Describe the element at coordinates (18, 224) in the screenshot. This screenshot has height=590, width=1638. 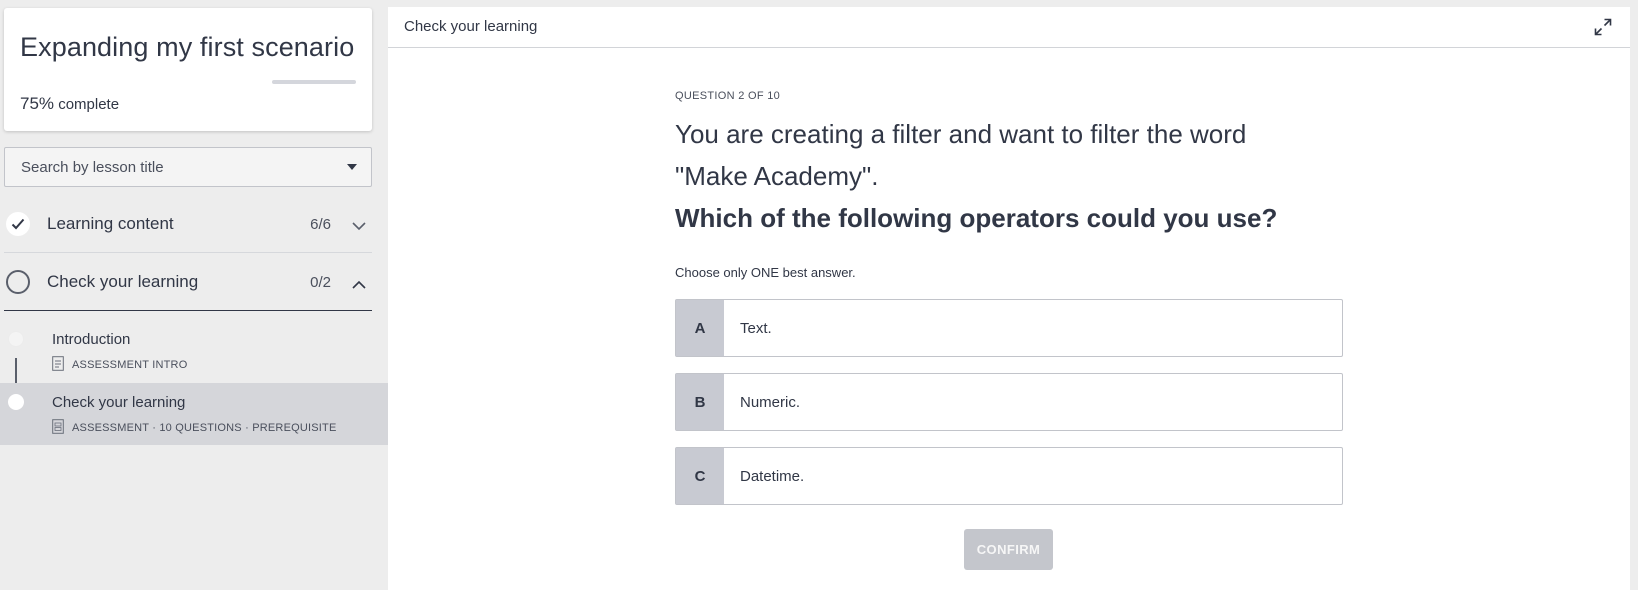
I see `checkmark-icon` at that location.